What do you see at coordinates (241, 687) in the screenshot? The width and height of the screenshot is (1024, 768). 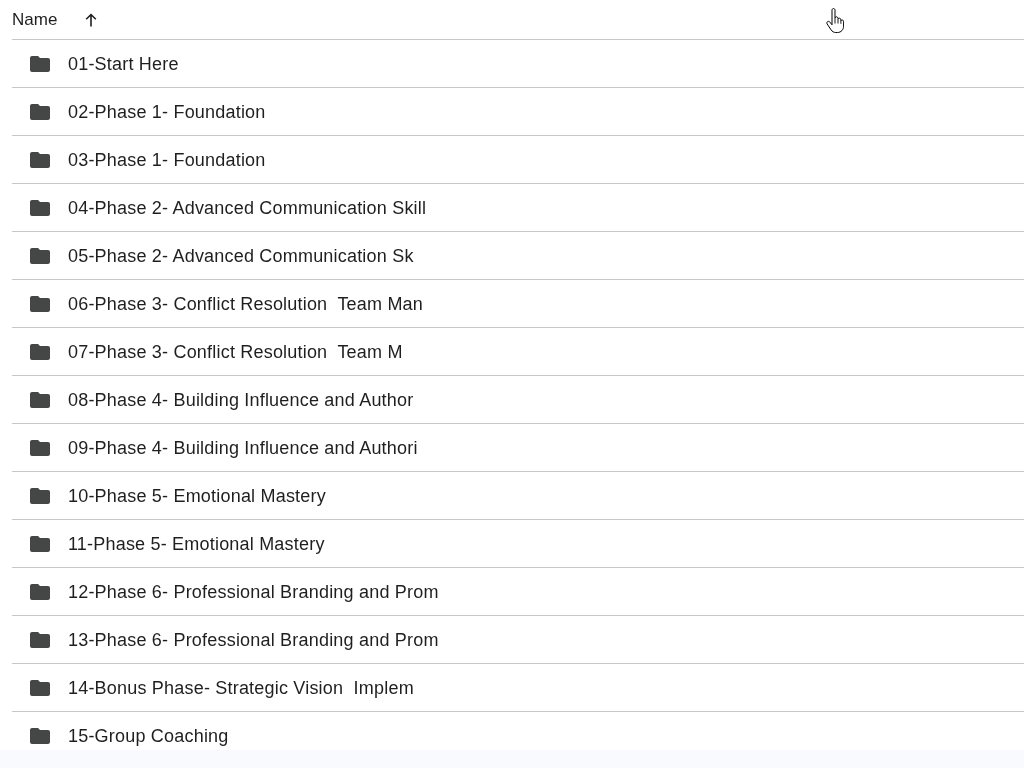 I see `folder-name: 14-Bonus Phase- Strategic Vision Implem` at bounding box center [241, 687].